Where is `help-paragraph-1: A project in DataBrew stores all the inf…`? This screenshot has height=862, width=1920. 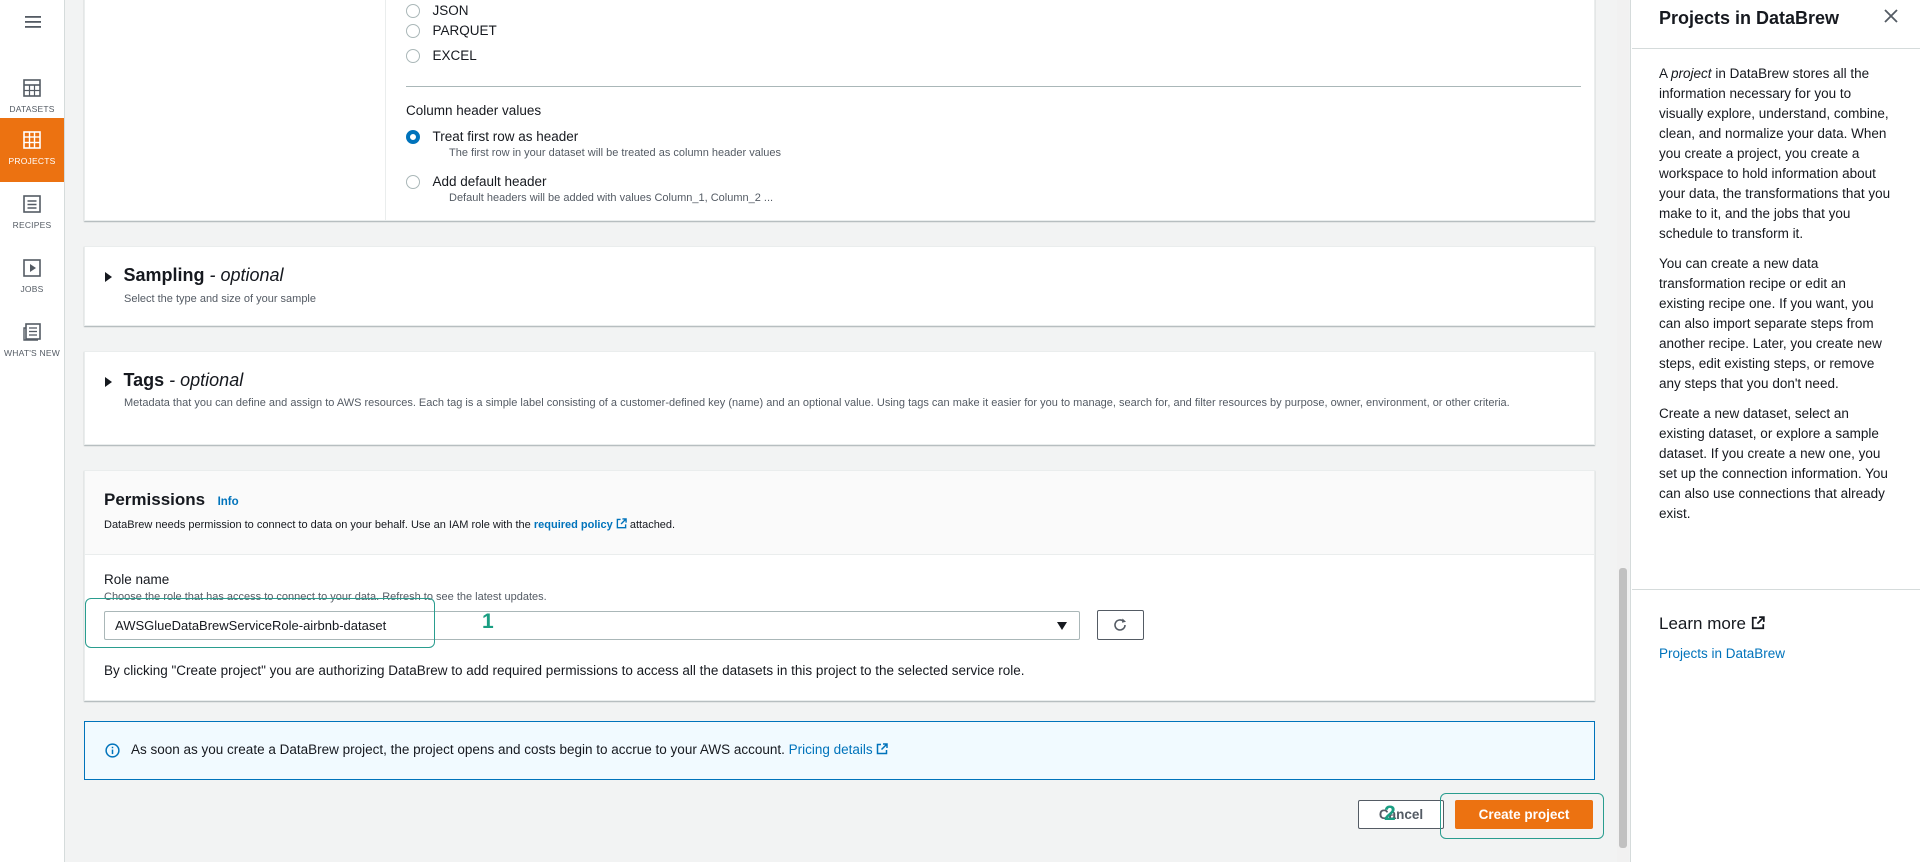 help-paragraph-1: A project in DataBrew stores all the inf… is located at coordinates (1775, 153).